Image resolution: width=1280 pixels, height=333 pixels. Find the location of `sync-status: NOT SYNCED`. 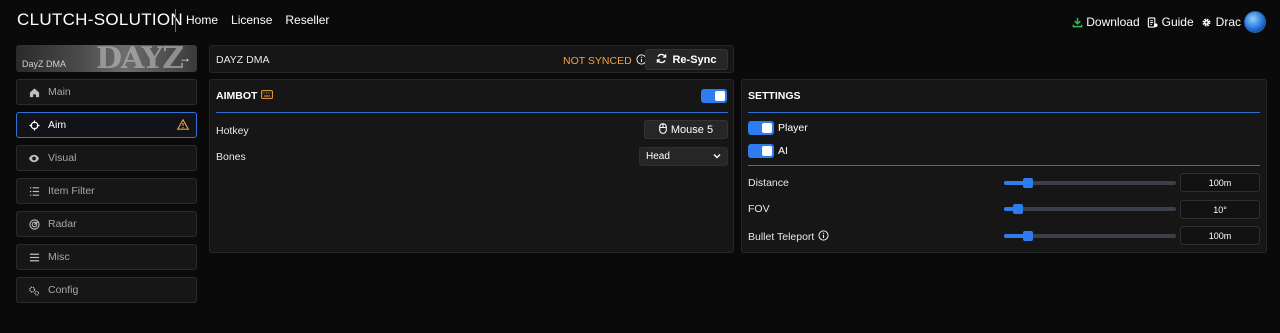

sync-status: NOT SYNCED is located at coordinates (605, 61).